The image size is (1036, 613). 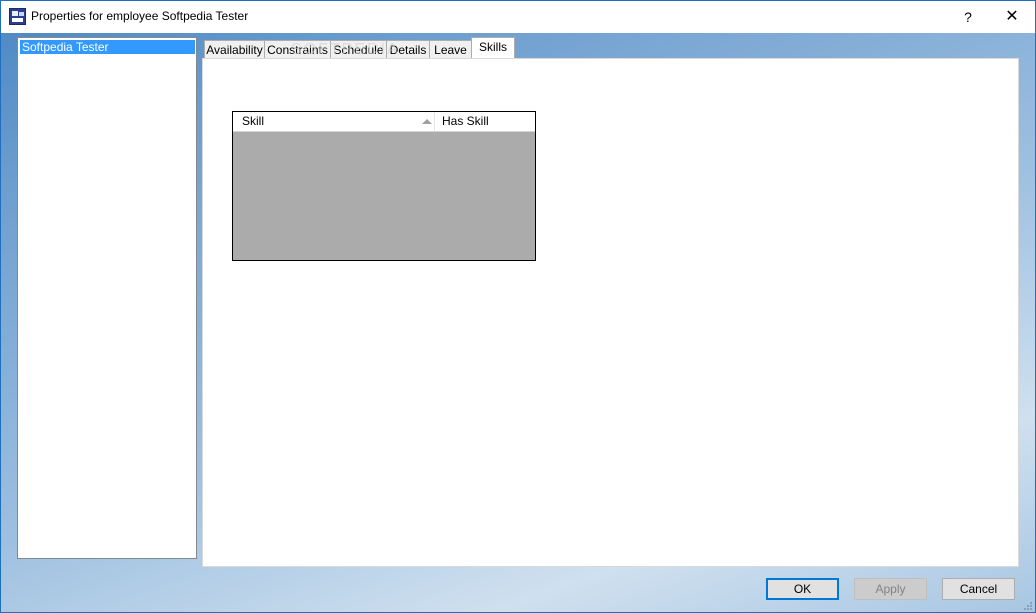 What do you see at coordinates (107, 298) in the screenshot?
I see `employee-list: Softpedia Tester` at bounding box center [107, 298].